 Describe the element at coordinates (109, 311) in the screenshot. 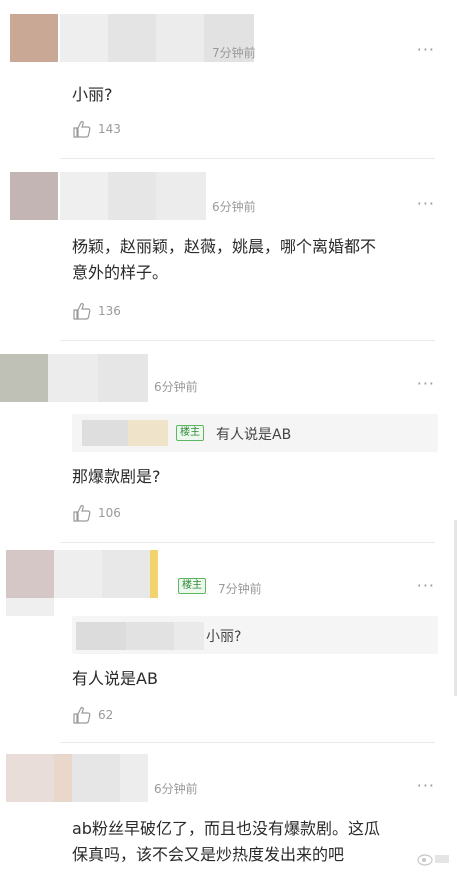

I see `like-count: 136` at that location.